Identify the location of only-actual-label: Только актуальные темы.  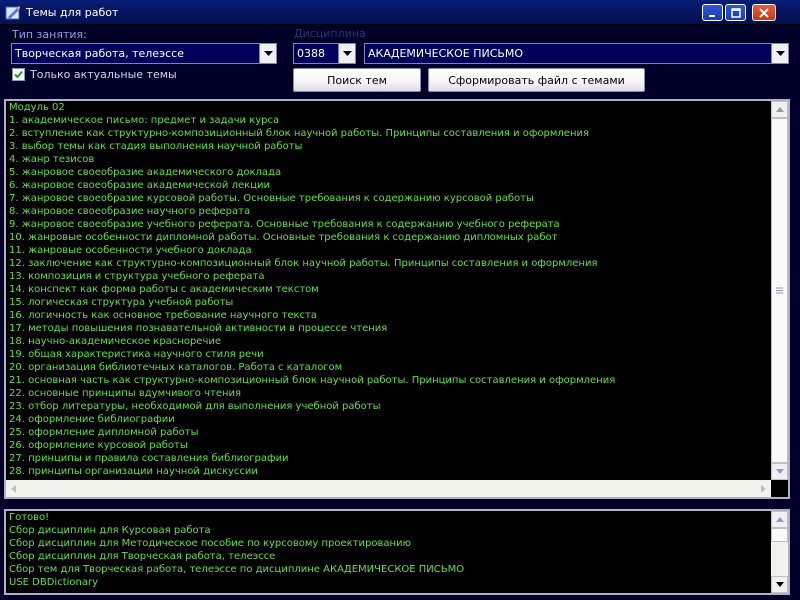
(103, 74).